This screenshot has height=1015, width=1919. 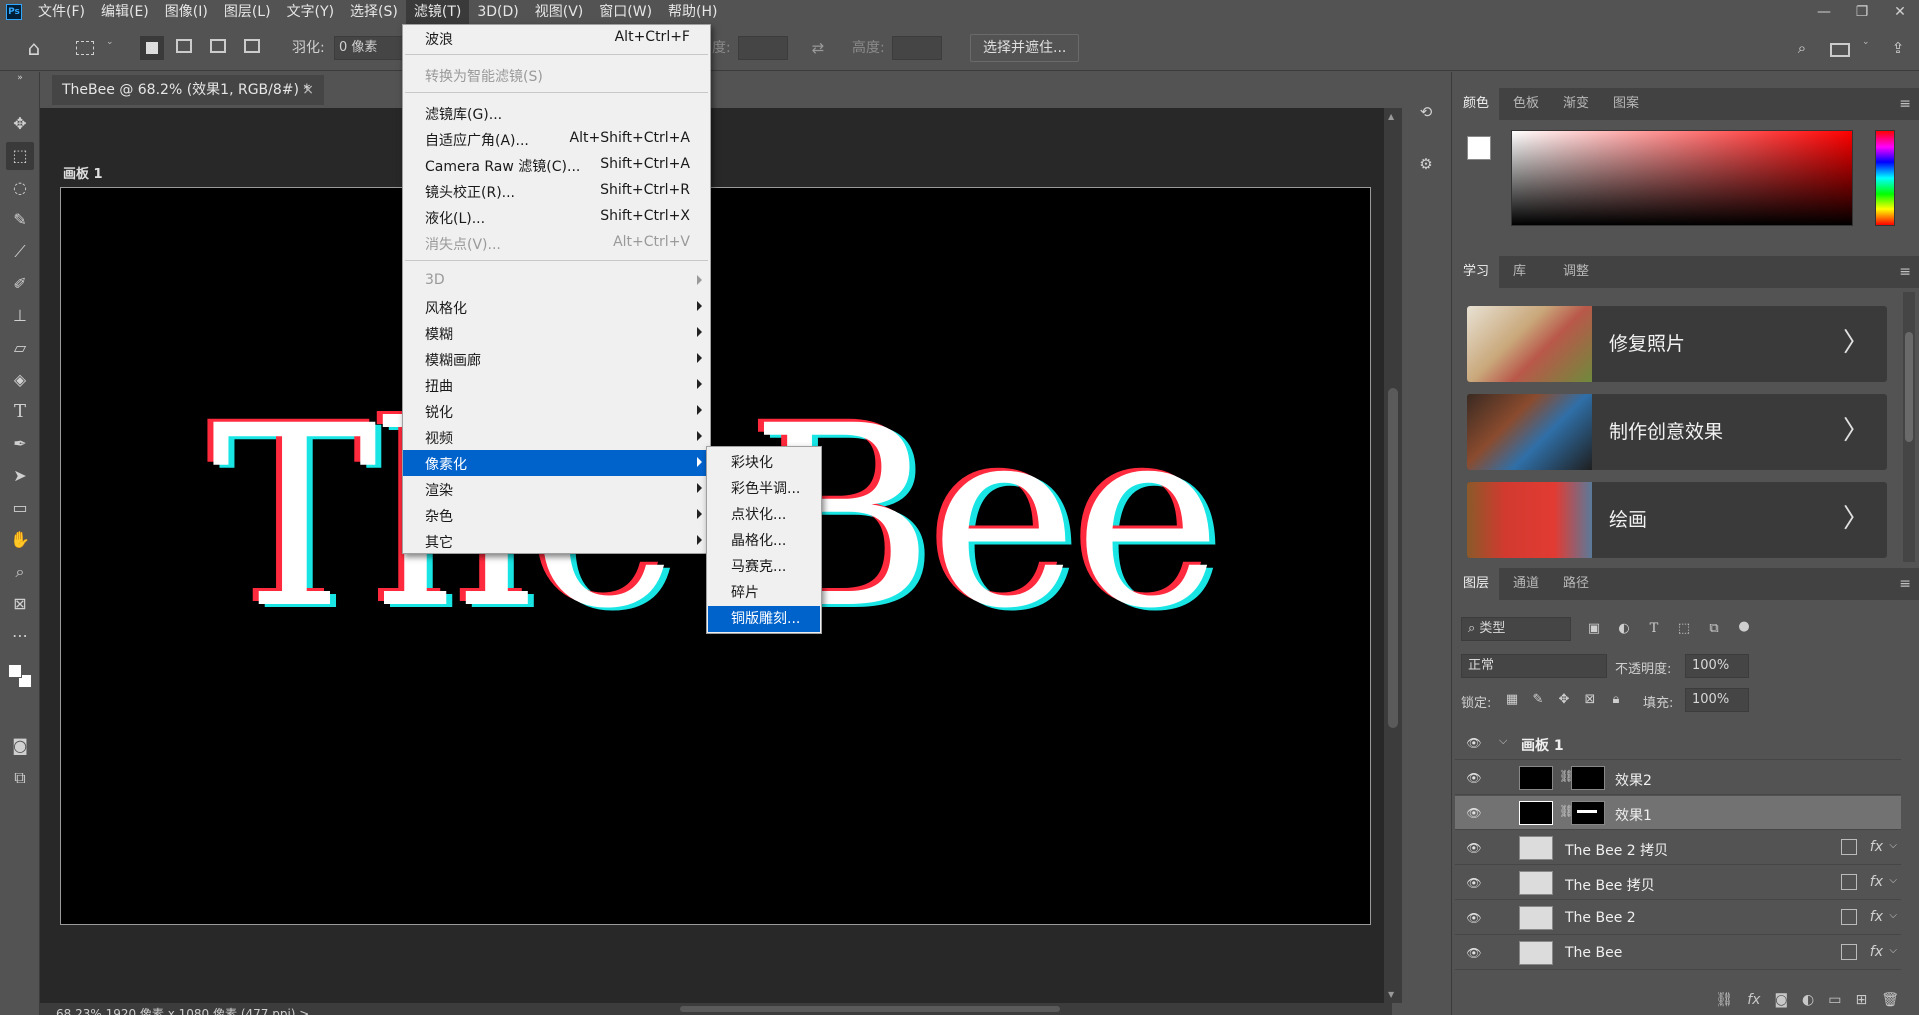 I want to click on layer-filter-kind-select: ⌕ 类型, so click(x=1516, y=629).